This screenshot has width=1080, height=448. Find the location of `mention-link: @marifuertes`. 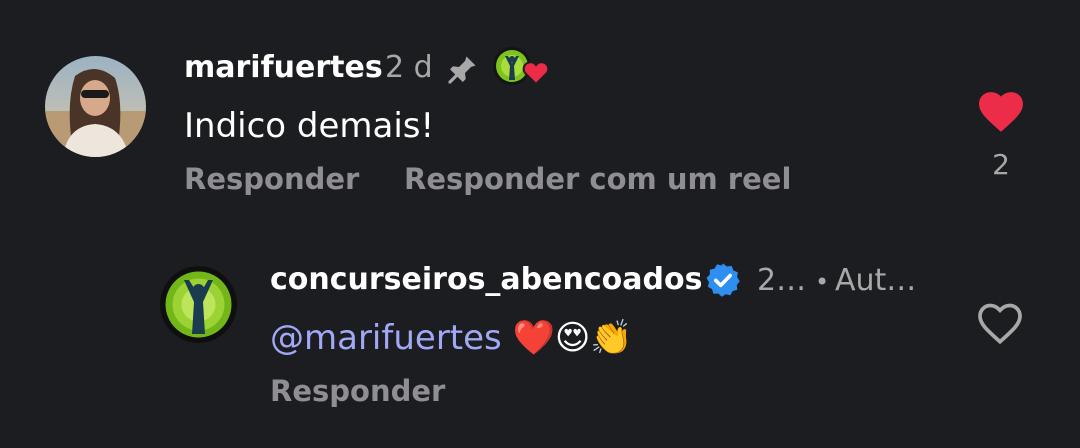

mention-link: @marifuertes is located at coordinates (386, 338).